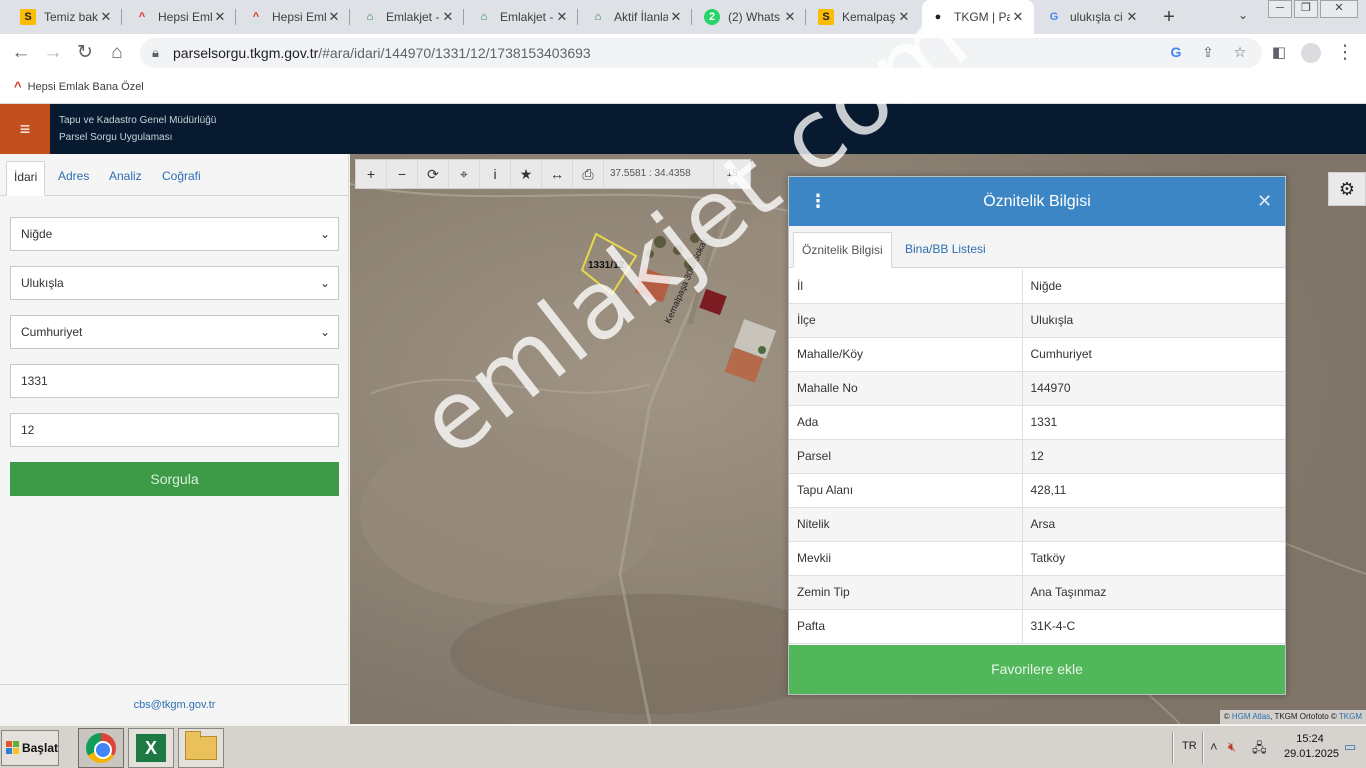 This screenshot has width=1366, height=768. I want to click on contact-email-link: cbs@tkgm.gov.tr, so click(174, 704).